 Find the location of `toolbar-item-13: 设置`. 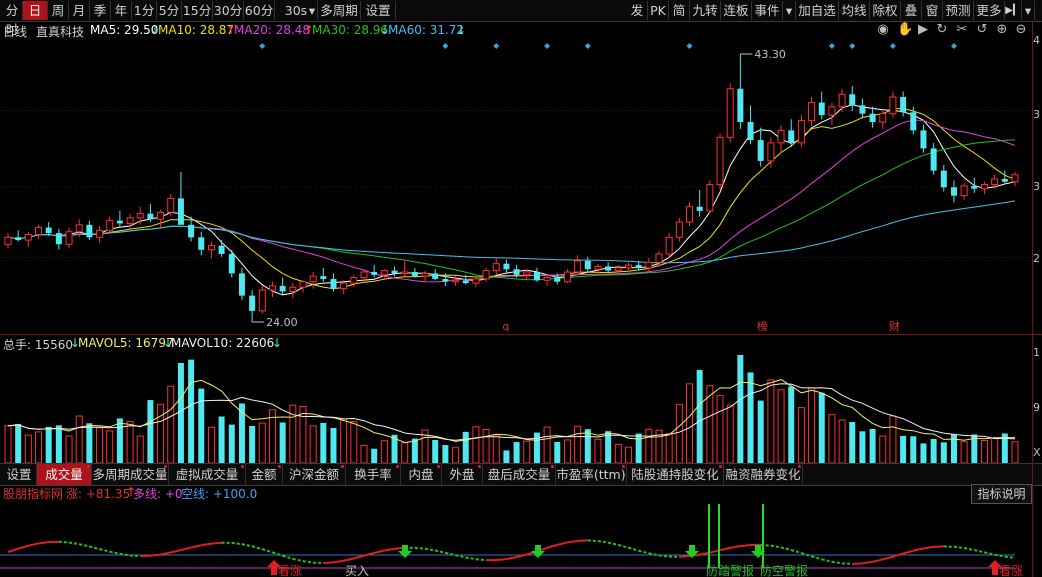

toolbar-item-13: 设置 is located at coordinates (378, 10).